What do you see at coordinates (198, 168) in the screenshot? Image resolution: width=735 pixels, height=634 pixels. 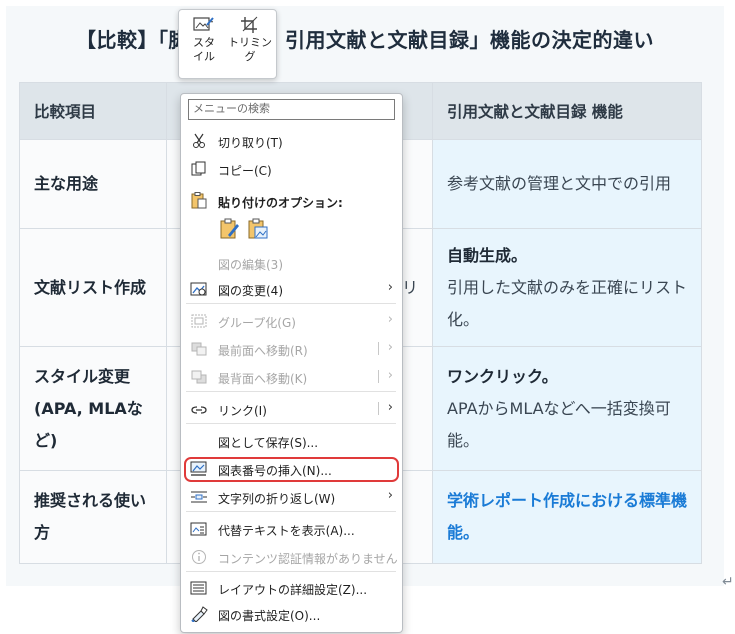 I see `copy-icon` at bounding box center [198, 168].